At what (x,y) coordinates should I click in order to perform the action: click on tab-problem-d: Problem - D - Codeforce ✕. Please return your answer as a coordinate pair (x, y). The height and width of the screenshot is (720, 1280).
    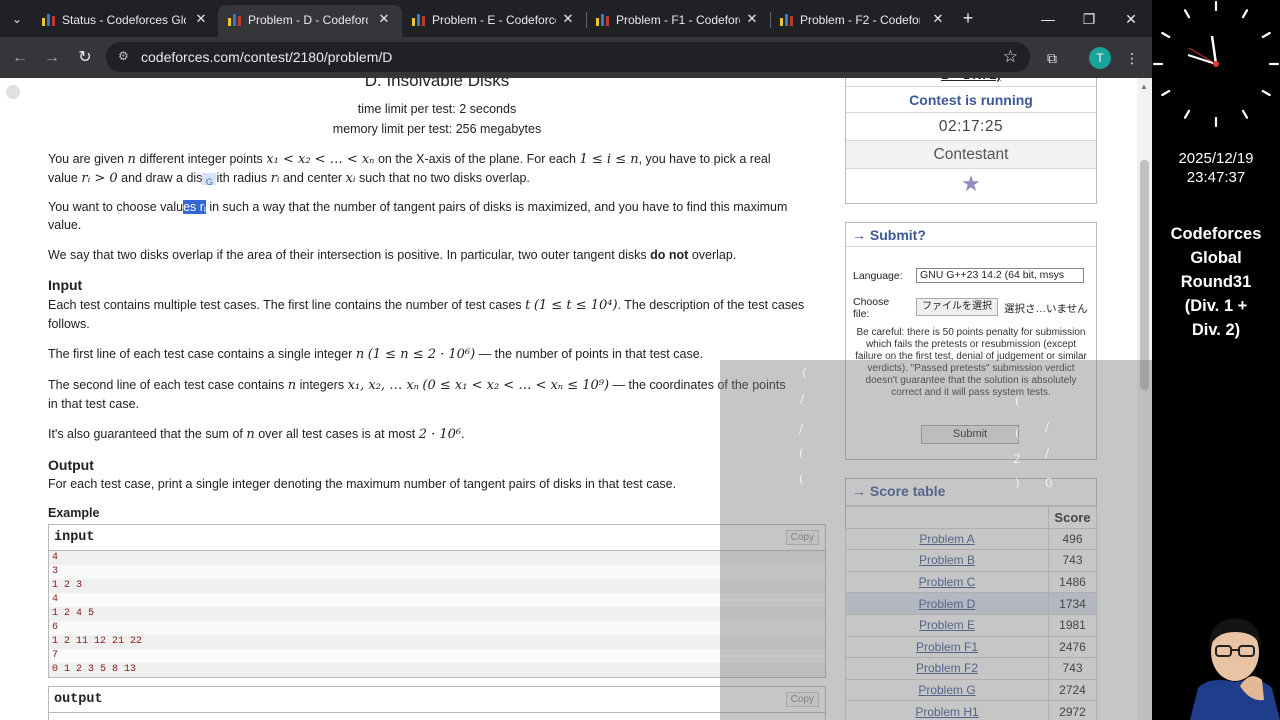
    Looking at the image, I should click on (310, 21).